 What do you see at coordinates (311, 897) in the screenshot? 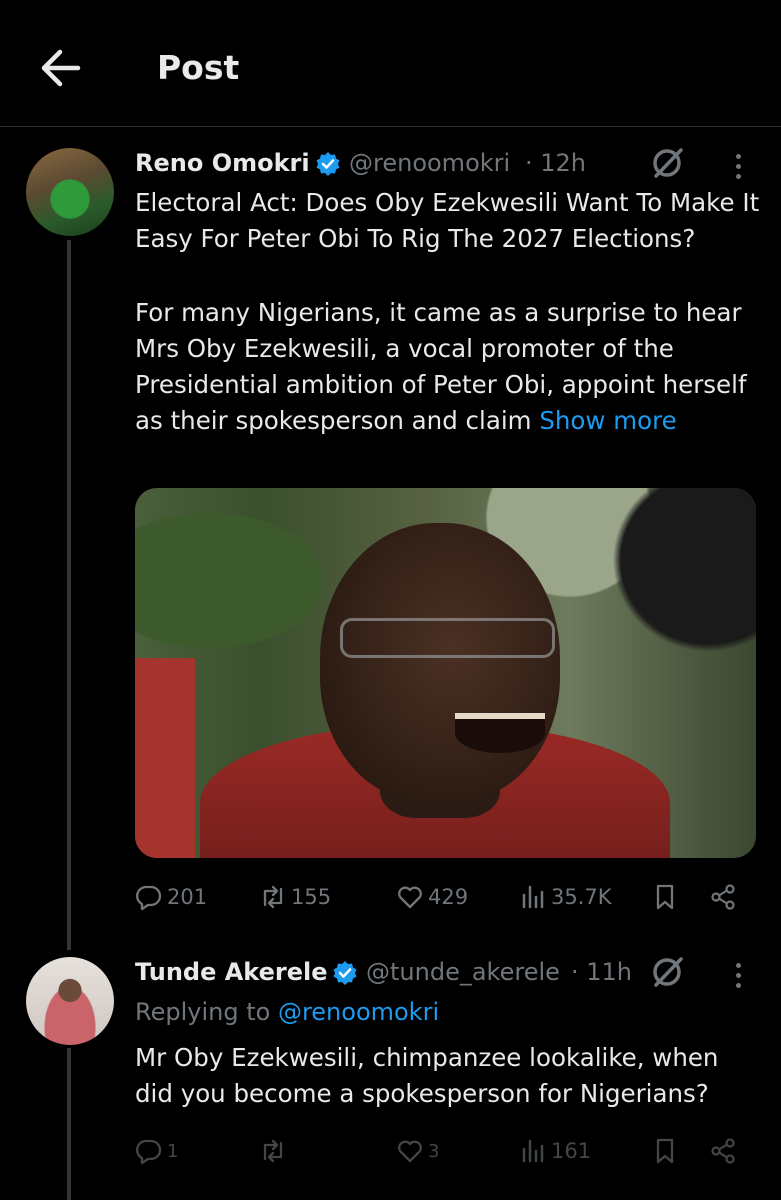
I see `repost-count: 155` at bounding box center [311, 897].